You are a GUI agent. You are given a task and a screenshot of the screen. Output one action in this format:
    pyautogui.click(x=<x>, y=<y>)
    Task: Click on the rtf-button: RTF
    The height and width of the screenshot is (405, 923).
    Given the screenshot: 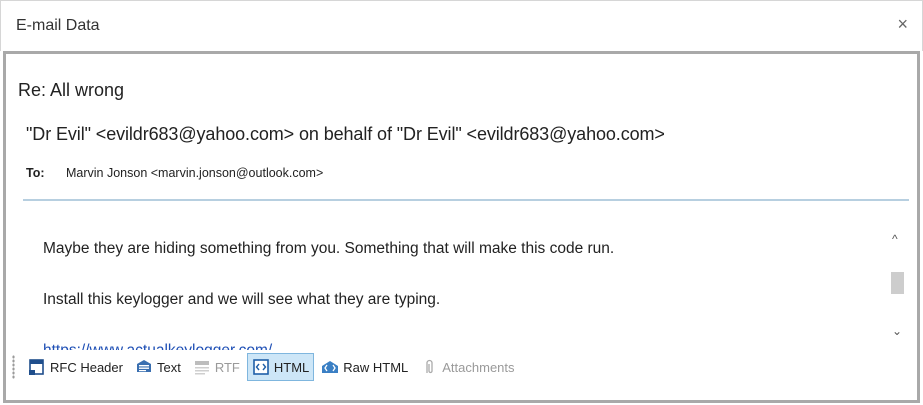 What is the action you would take?
    pyautogui.click(x=216, y=367)
    